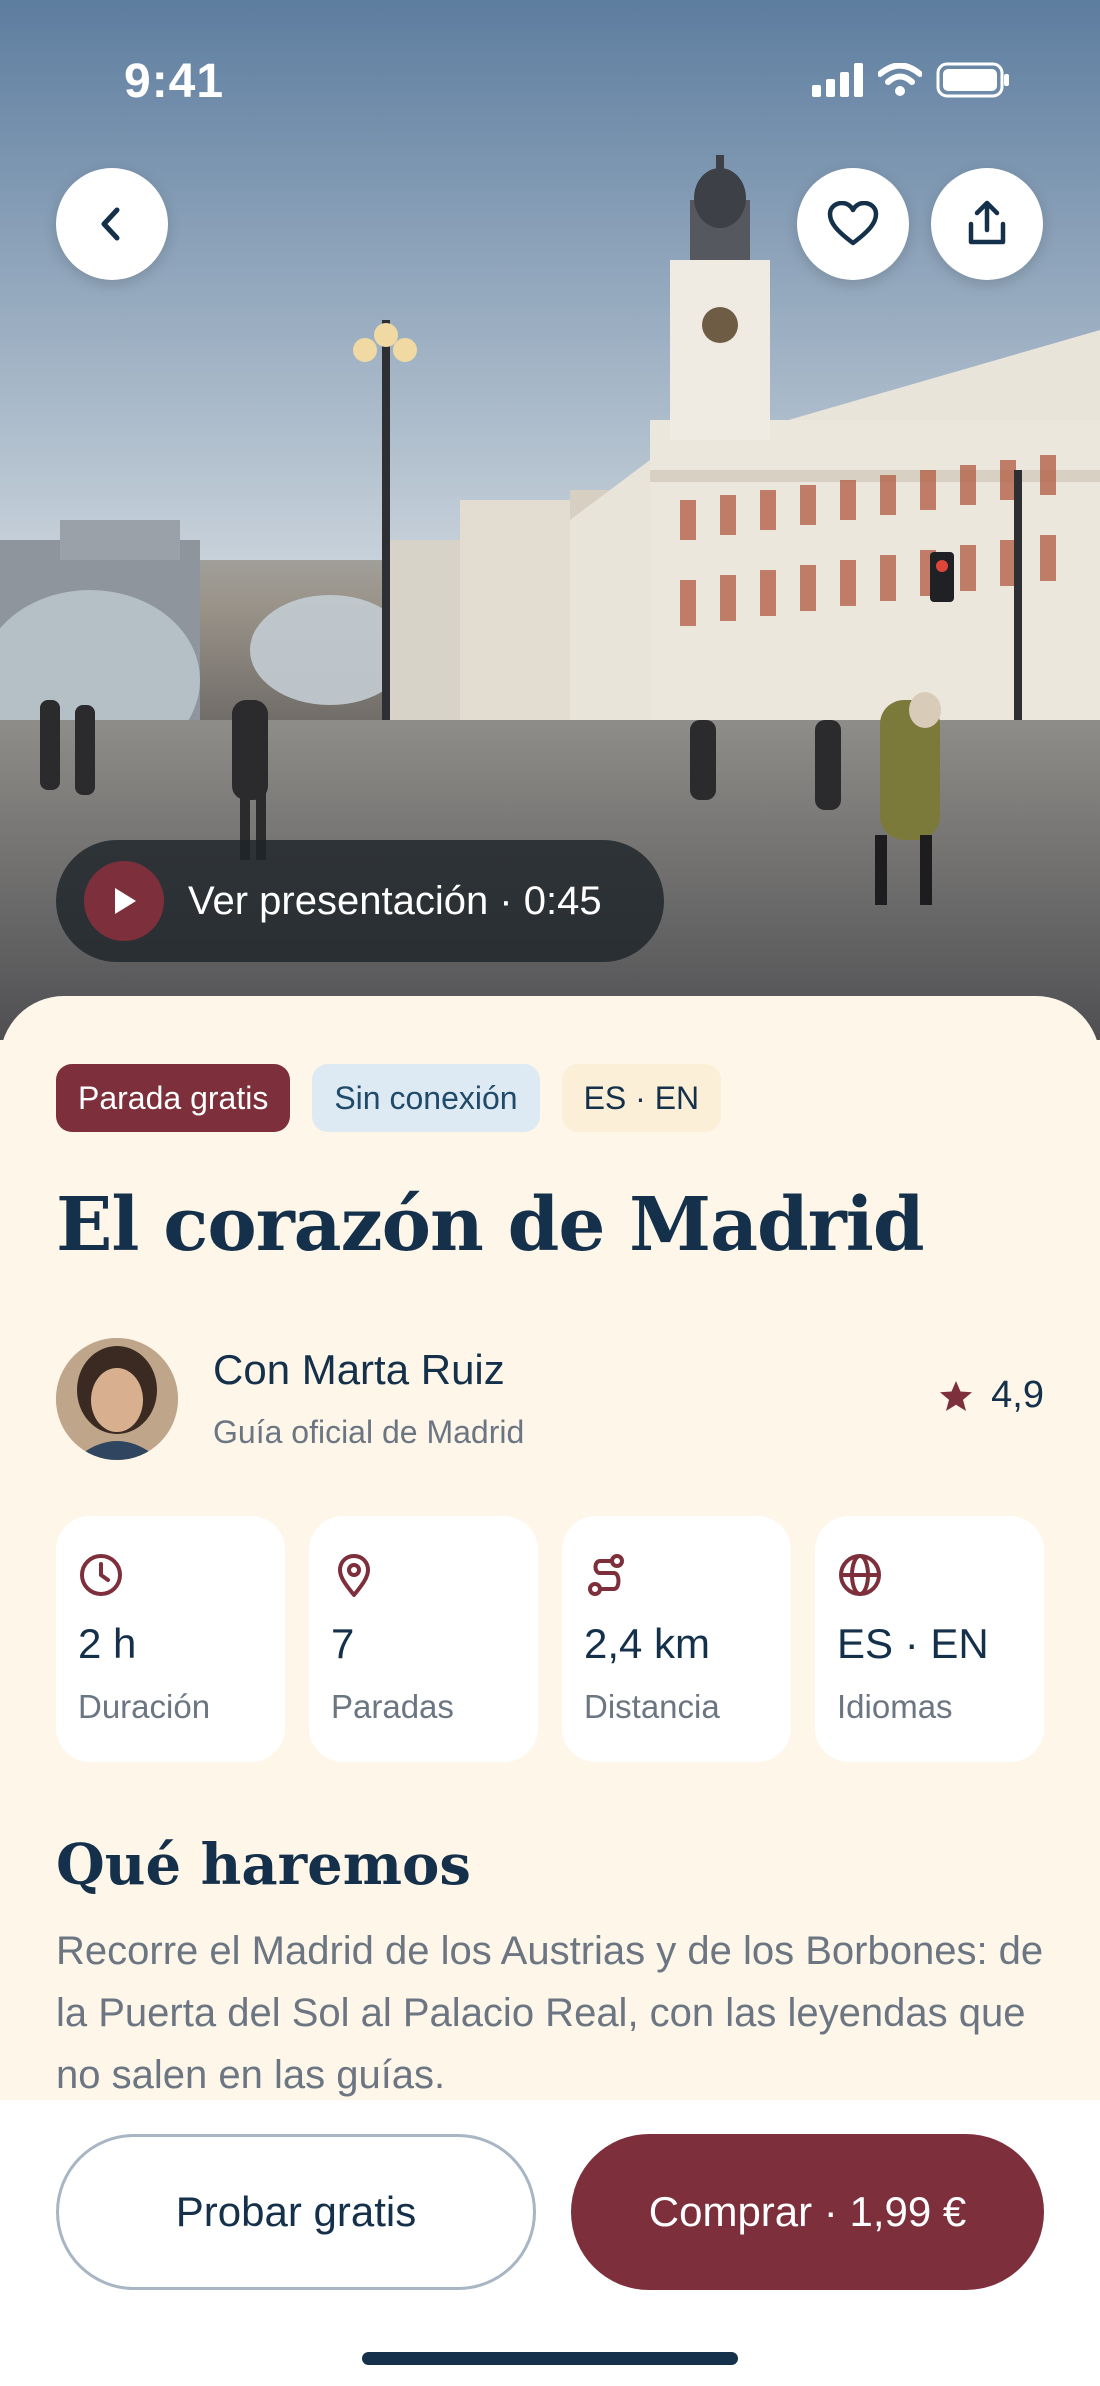  Describe the element at coordinates (913, 1643) in the screenshot. I see `stat-languages-value: ES · EN` at that location.